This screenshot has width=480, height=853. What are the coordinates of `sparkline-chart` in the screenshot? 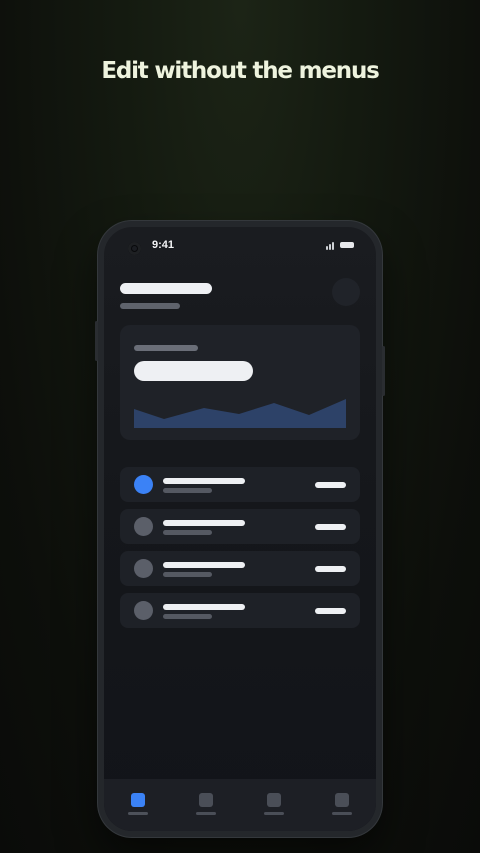 It's located at (240, 413).